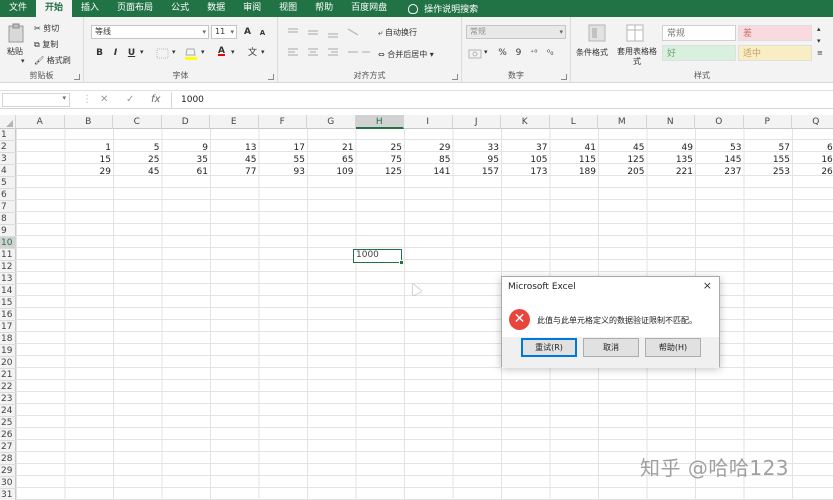 Image resolution: width=833 pixels, height=500 pixels. I want to click on cell-f4: 93, so click(283, 172).